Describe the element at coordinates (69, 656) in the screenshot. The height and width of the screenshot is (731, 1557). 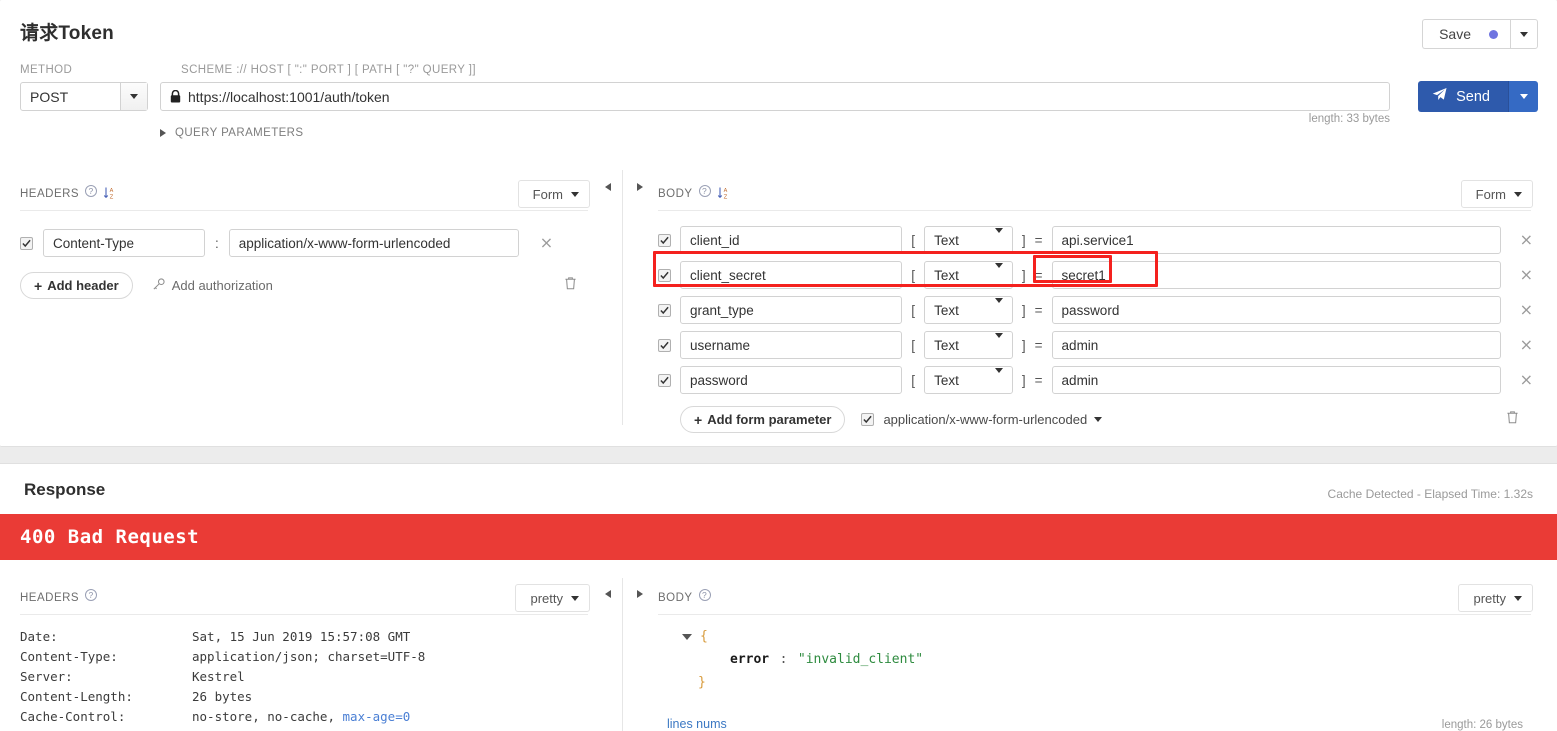
I see `response-header-key: Content-Type:` at that location.